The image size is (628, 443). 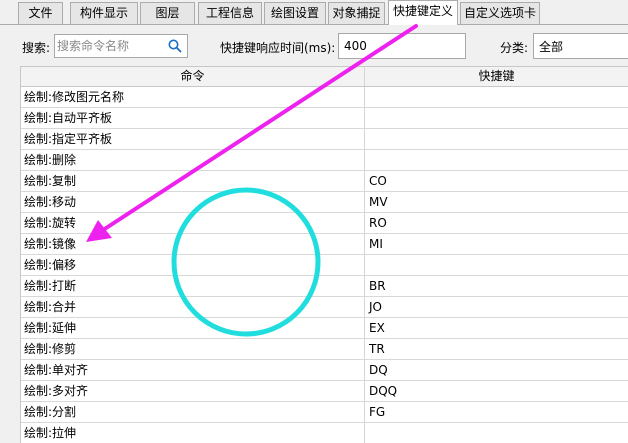 I want to click on table-row: 绘制:自动平齐板, so click(x=324, y=118).